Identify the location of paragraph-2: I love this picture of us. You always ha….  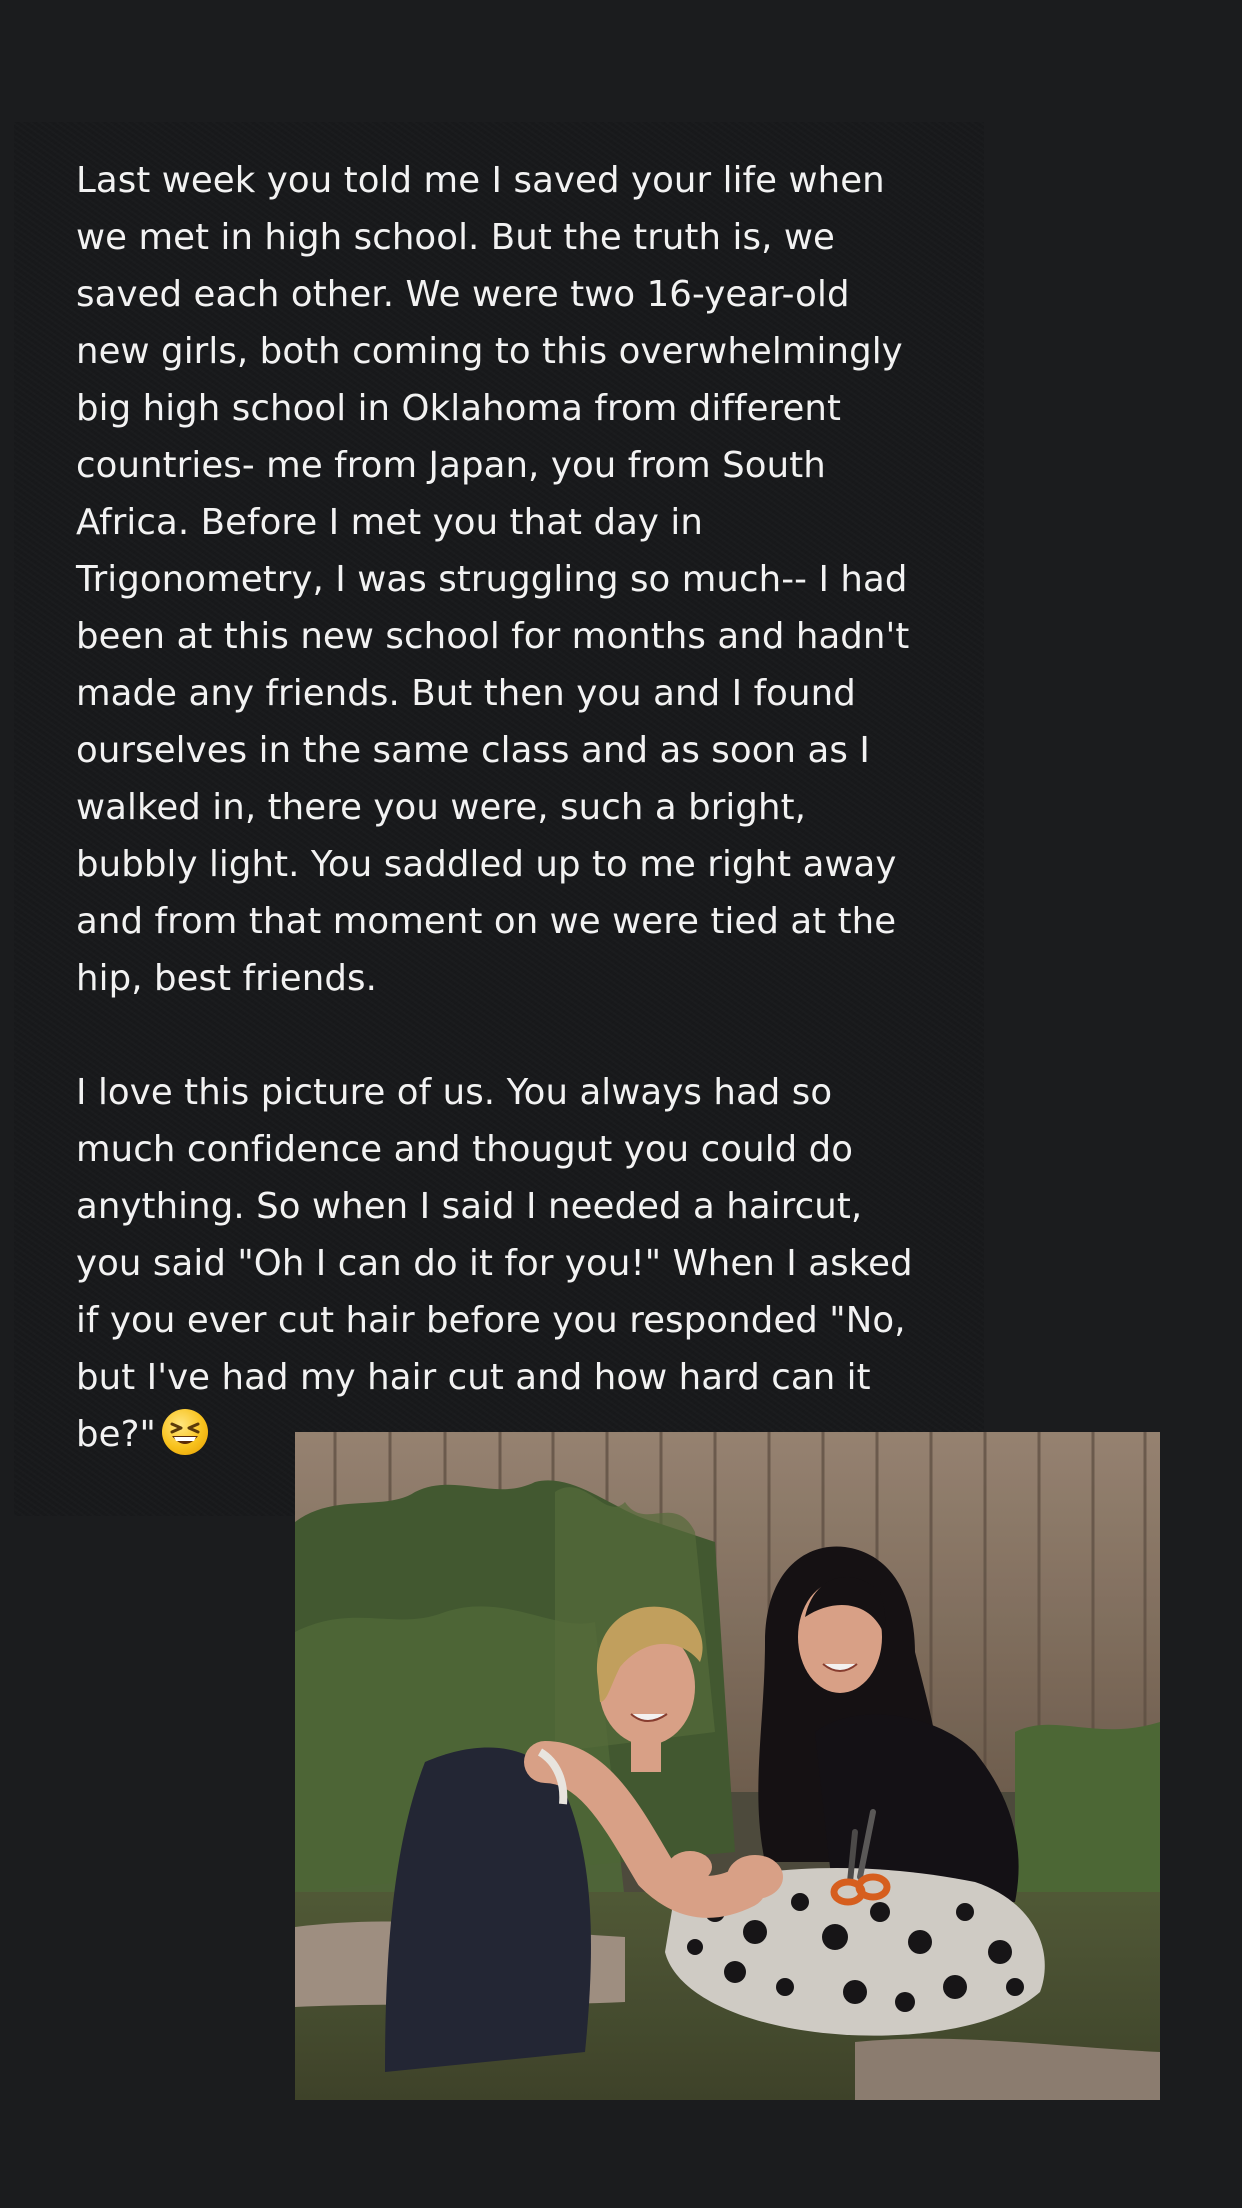
(516, 1263).